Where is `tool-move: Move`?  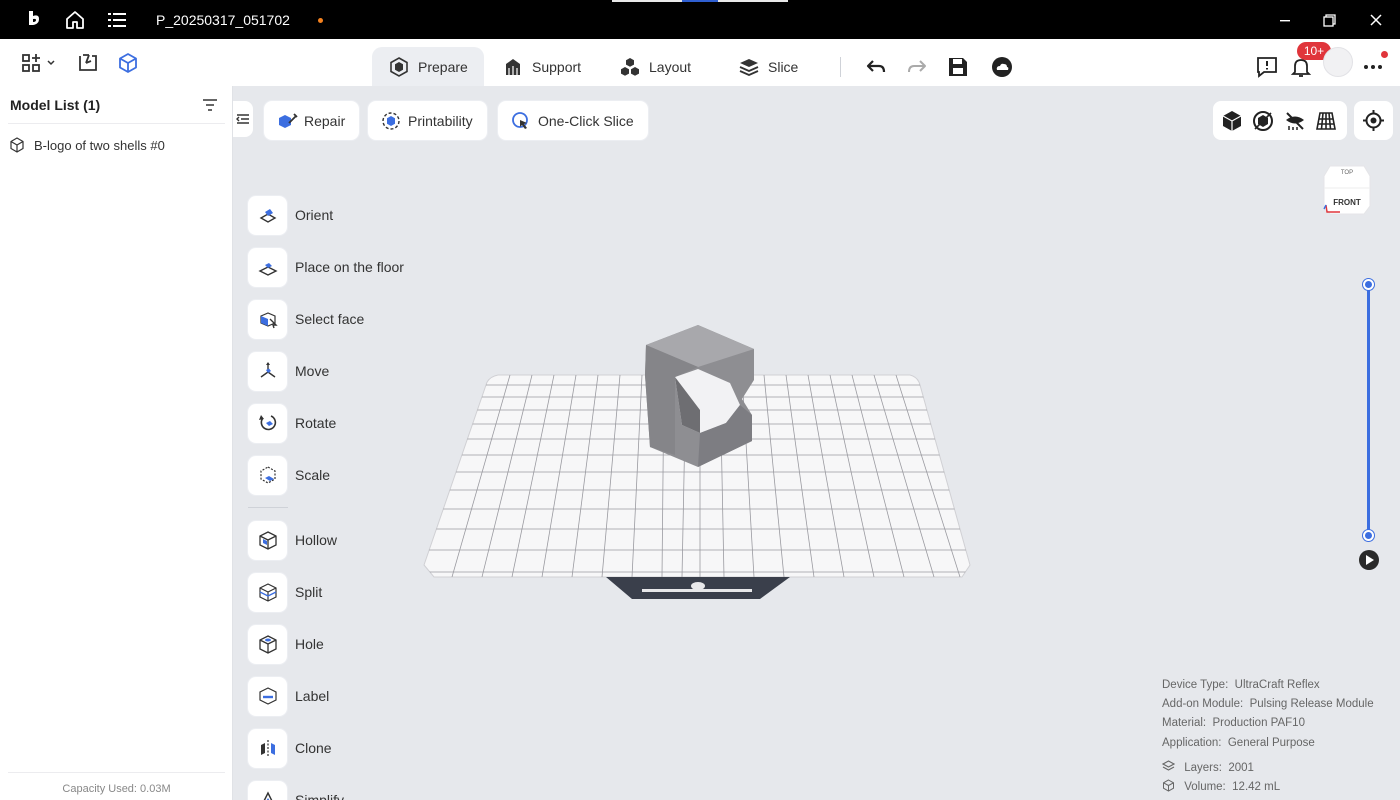
tool-move: Move is located at coordinates (288, 371).